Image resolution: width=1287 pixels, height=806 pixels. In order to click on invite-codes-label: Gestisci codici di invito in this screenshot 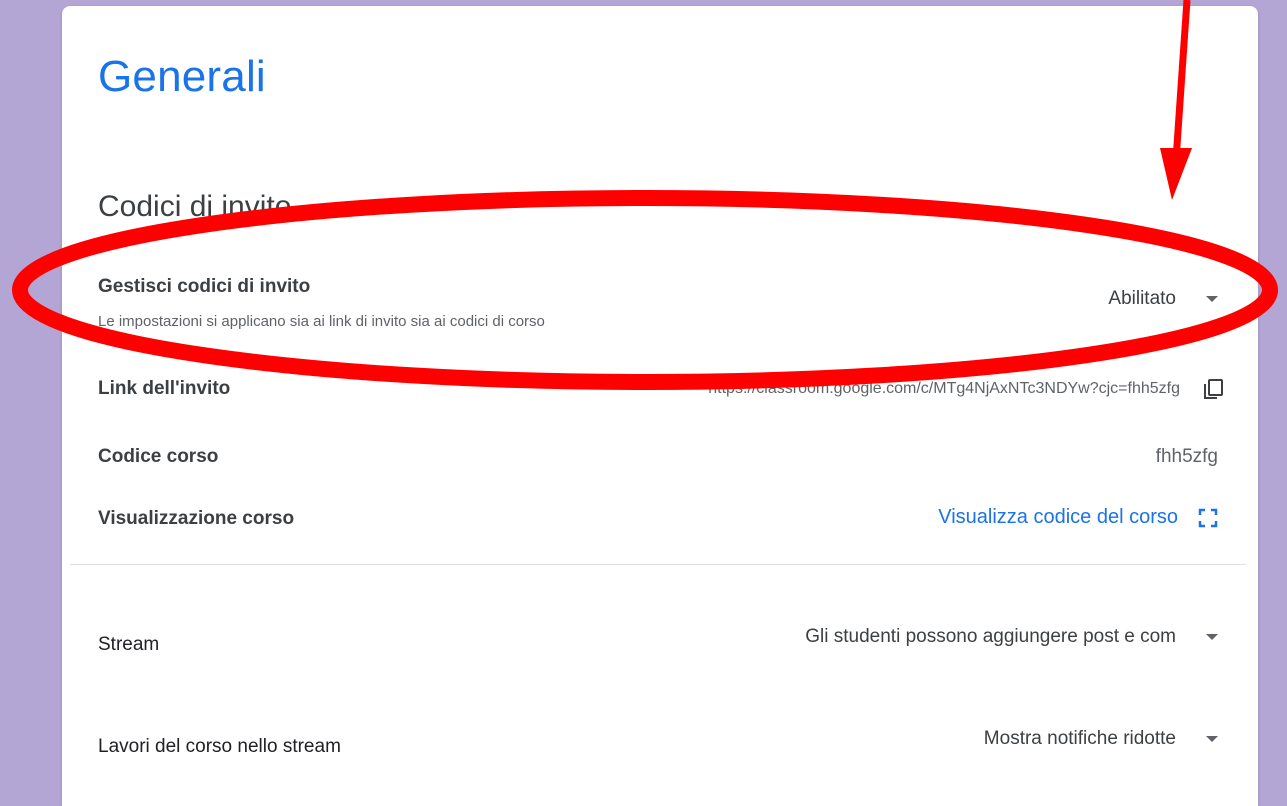, I will do `click(204, 286)`.